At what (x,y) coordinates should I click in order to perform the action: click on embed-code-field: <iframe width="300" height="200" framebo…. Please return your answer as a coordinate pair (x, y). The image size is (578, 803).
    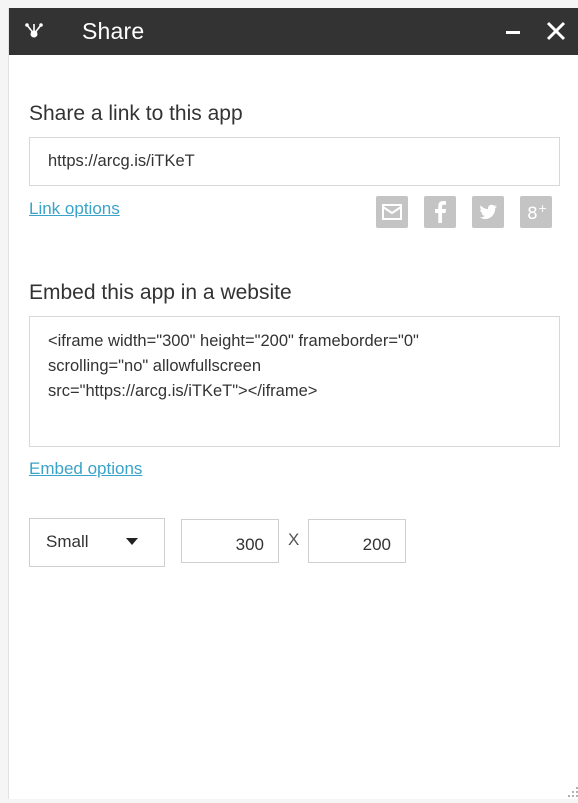
    Looking at the image, I should click on (294, 381).